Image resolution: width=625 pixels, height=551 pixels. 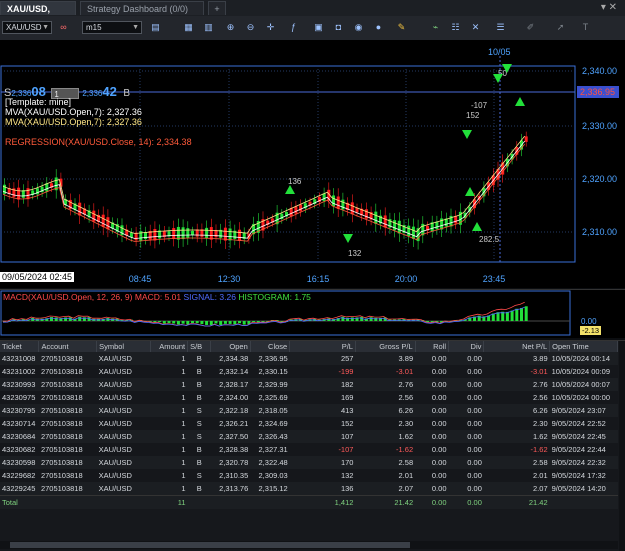 What do you see at coordinates (435, 27) in the screenshot?
I see `signal-icon: ⌁` at bounding box center [435, 27].